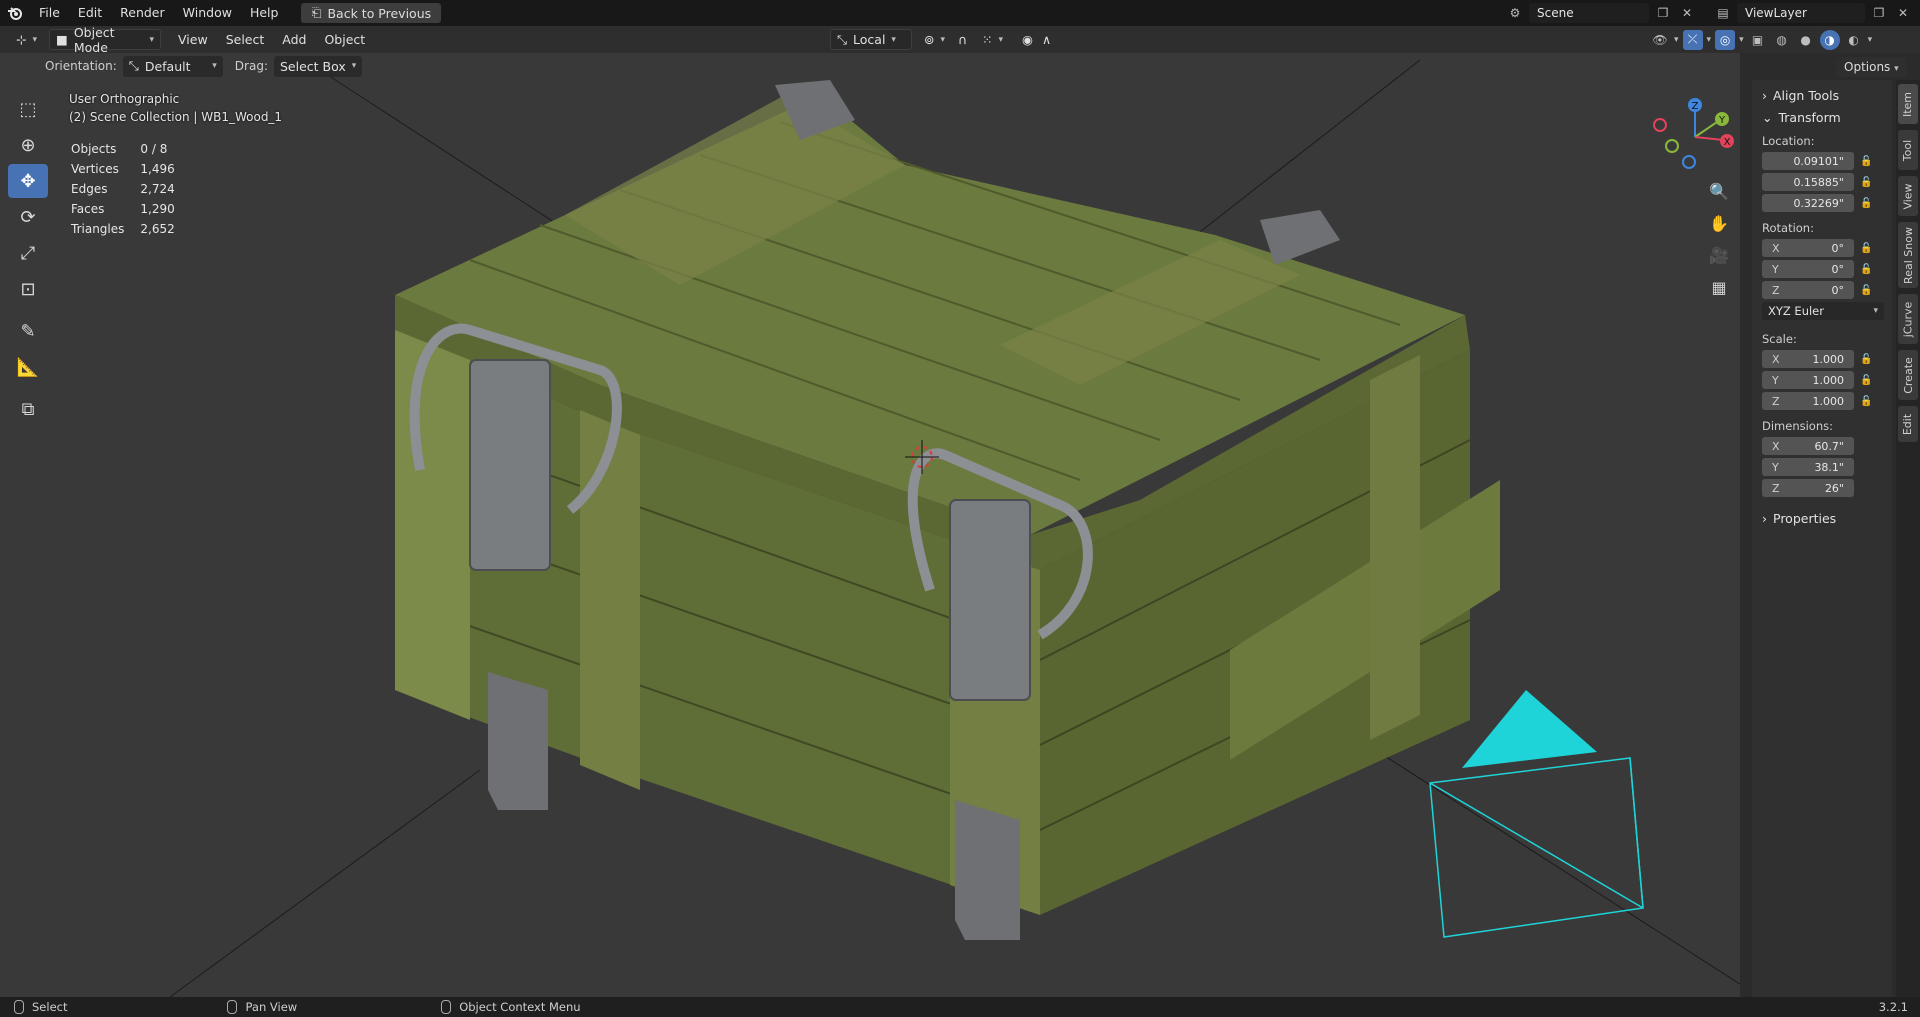  What do you see at coordinates (993, 39) in the screenshot?
I see `snap-dropdown: ⁙ ▾` at bounding box center [993, 39].